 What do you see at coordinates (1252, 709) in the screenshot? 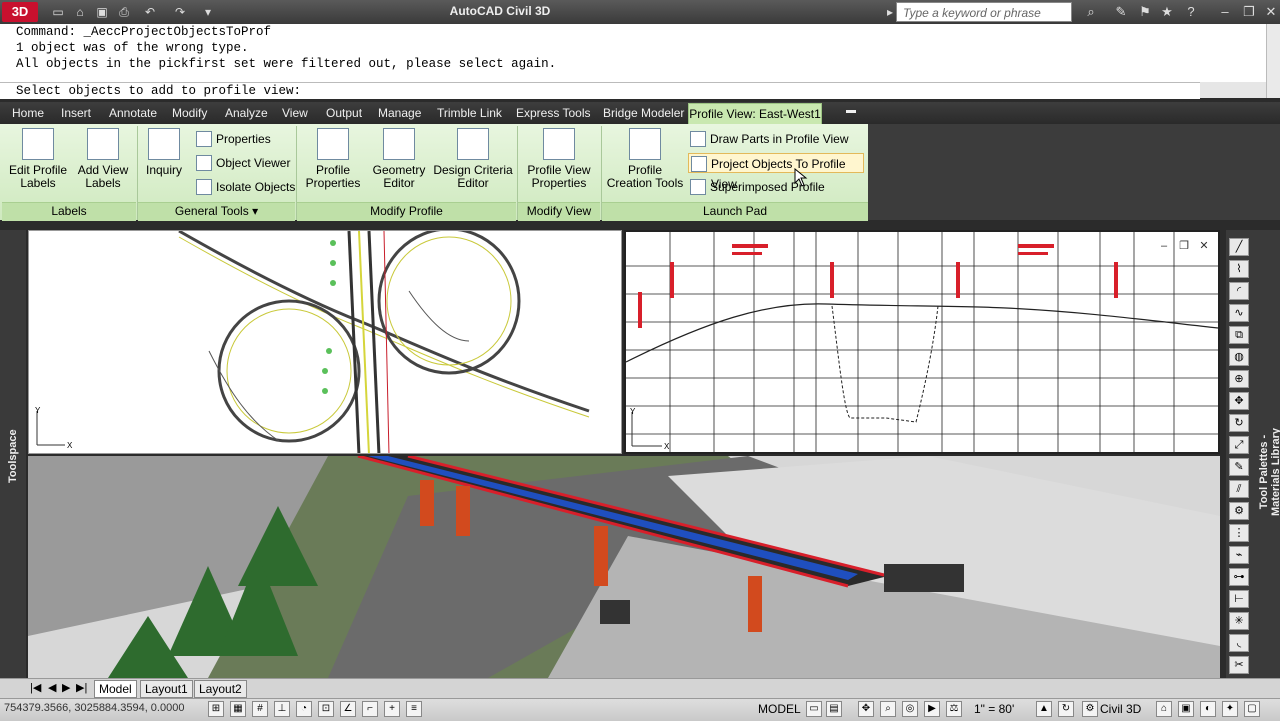
I see `clean-screen-icon: ▢` at bounding box center [1252, 709].